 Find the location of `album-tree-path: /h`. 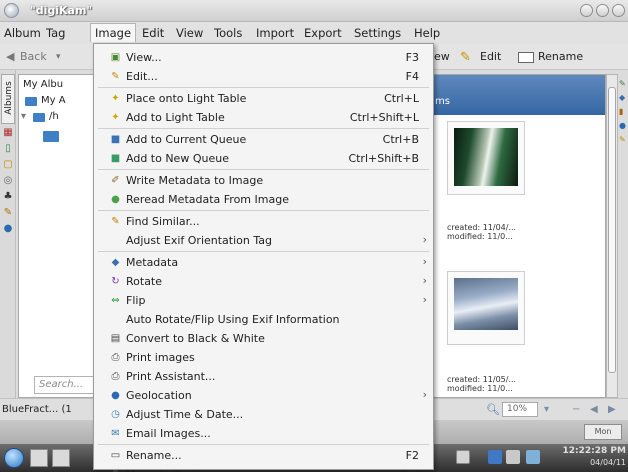

album-tree-path: /h is located at coordinates (54, 116).